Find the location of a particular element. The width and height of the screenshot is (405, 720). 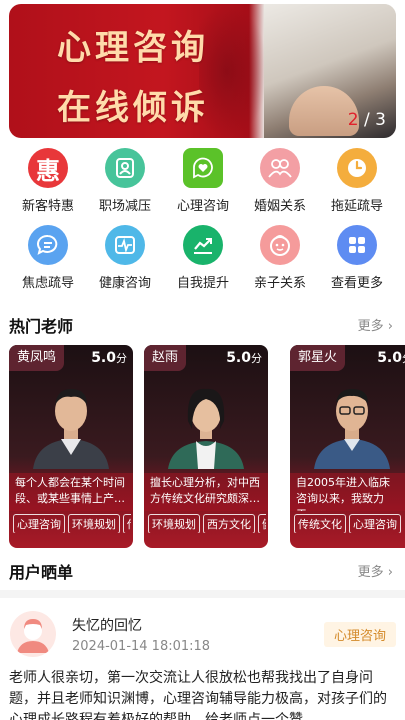

teacher-name: 赵雨 is located at coordinates (165, 358).